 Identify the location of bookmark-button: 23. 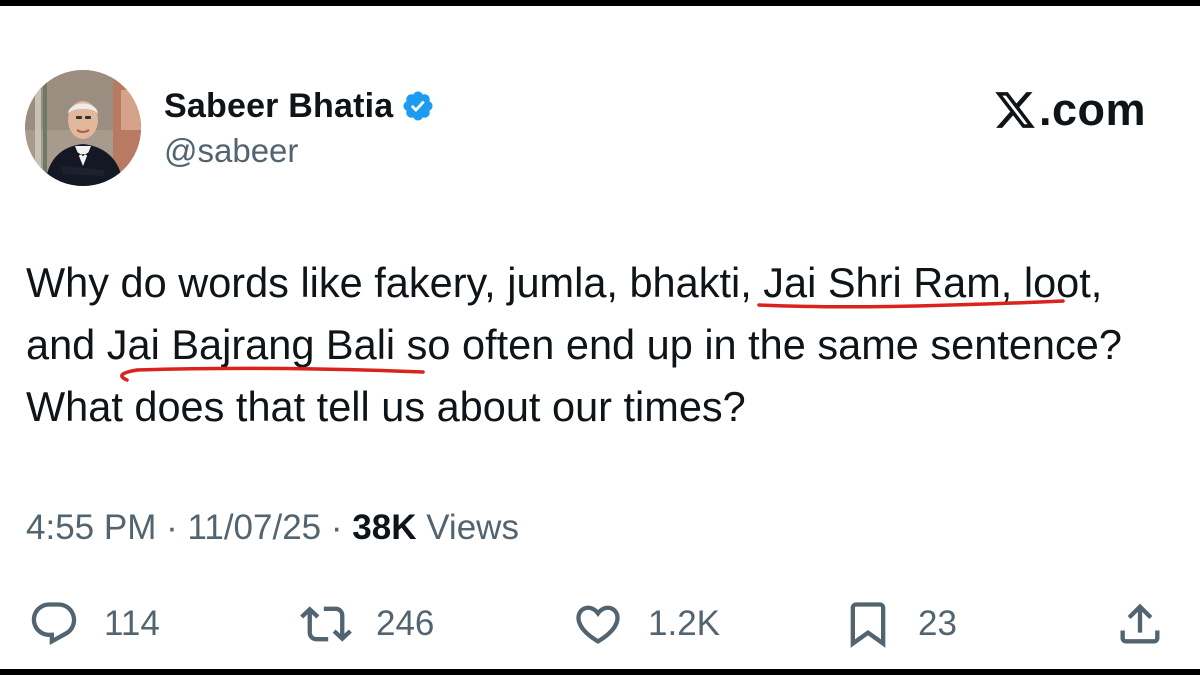
(899, 624).